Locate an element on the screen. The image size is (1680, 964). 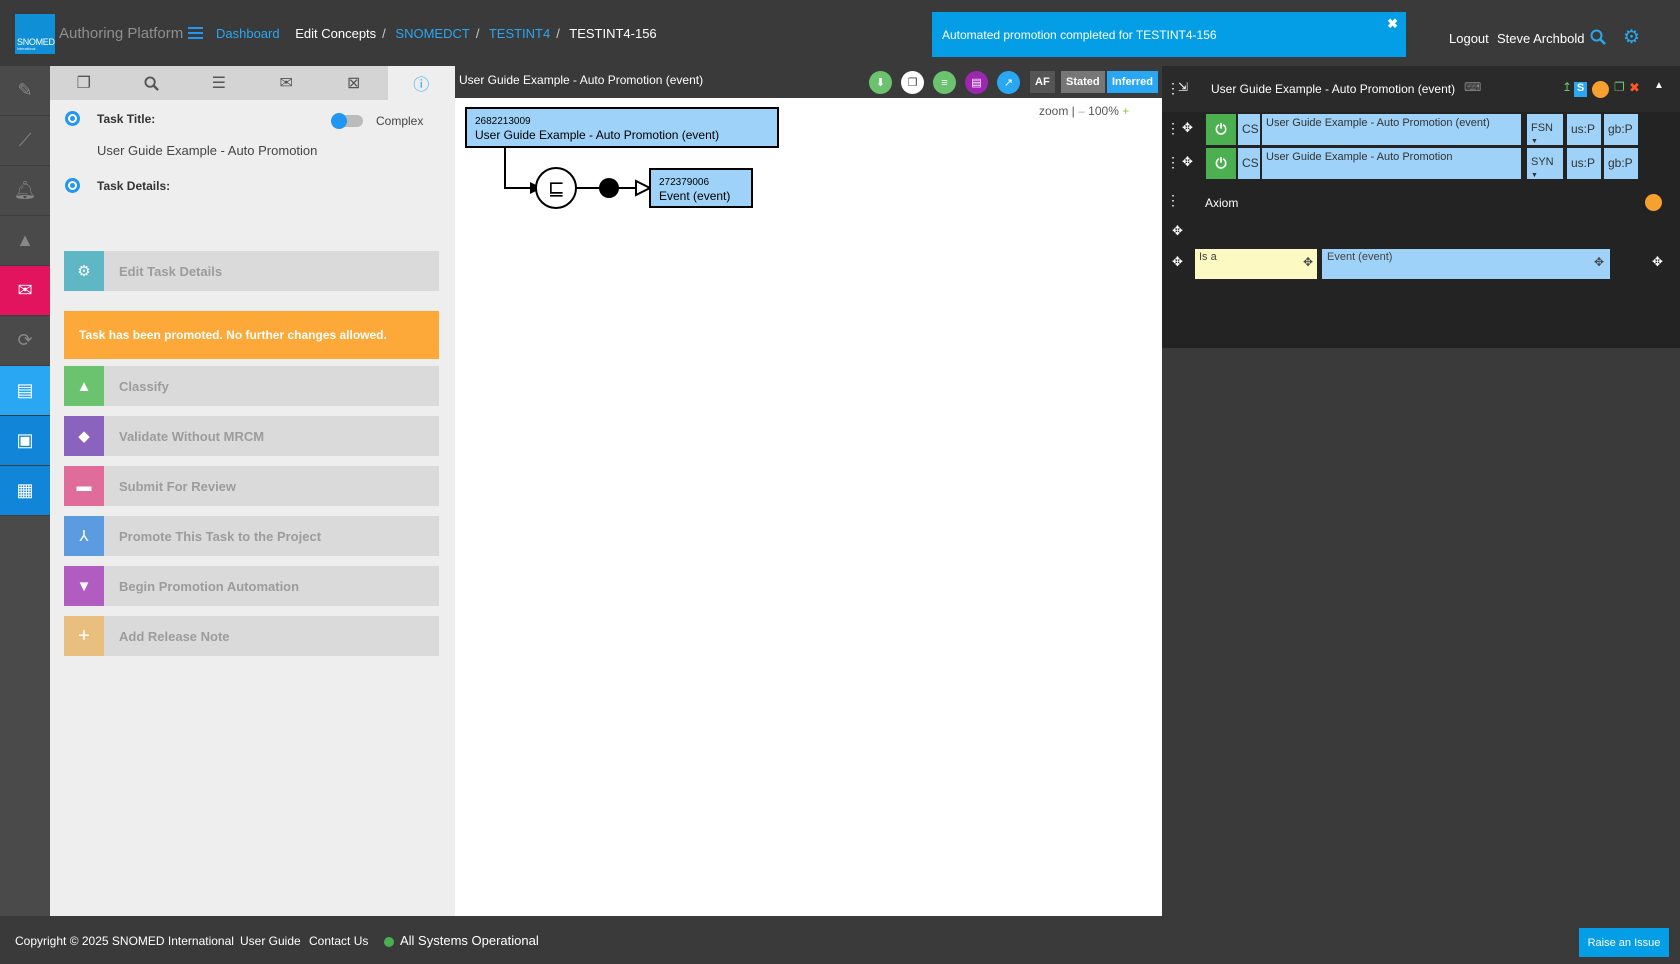
open-external-icon: ↗ is located at coordinates (1008, 82).